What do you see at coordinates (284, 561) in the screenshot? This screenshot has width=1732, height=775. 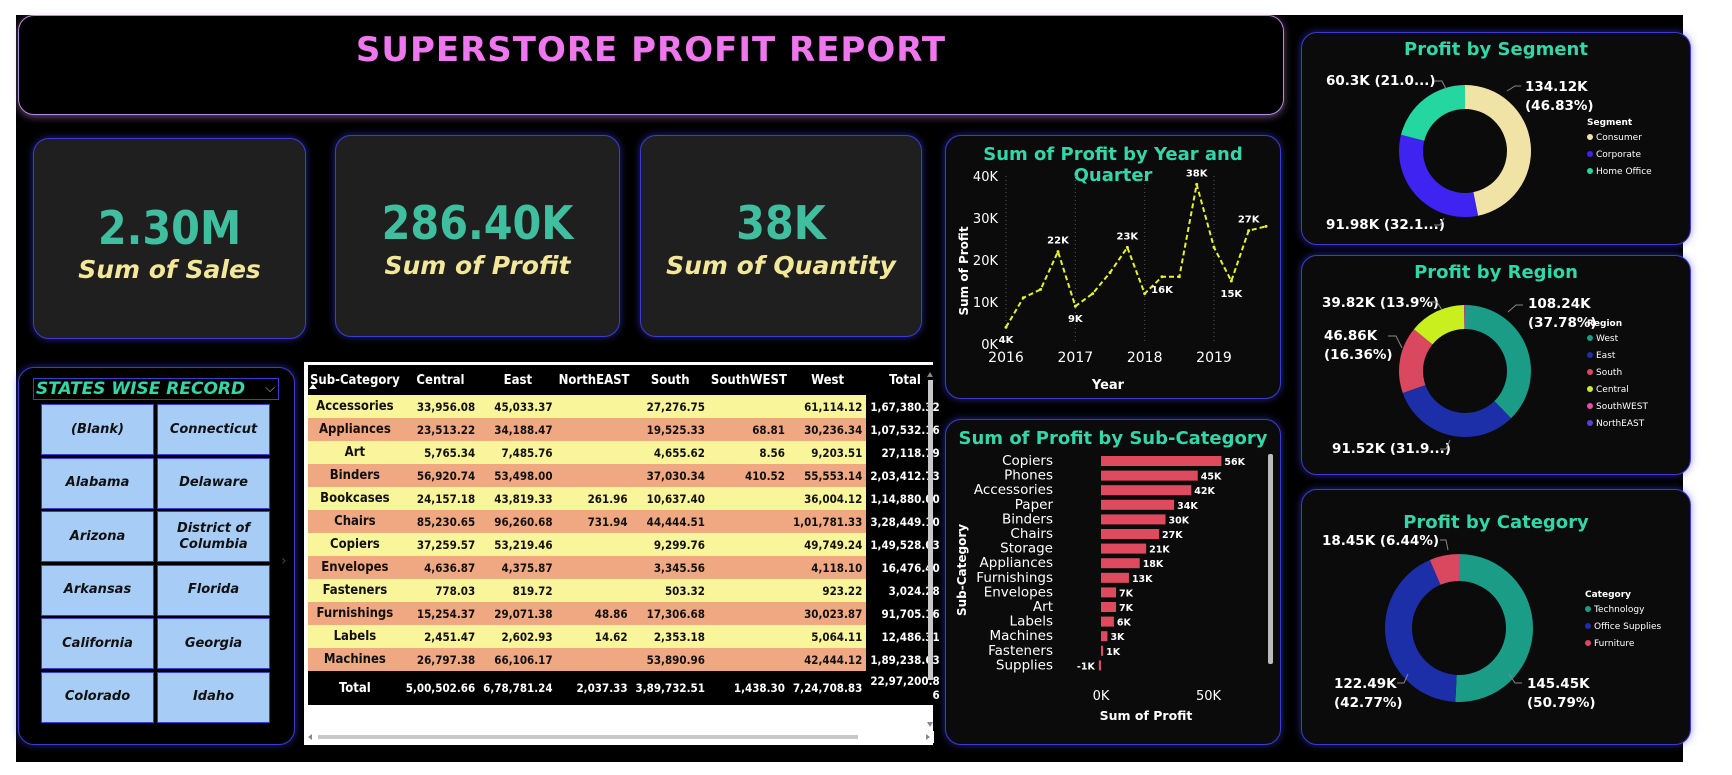 I see `chevron-right-icon: ›` at bounding box center [284, 561].